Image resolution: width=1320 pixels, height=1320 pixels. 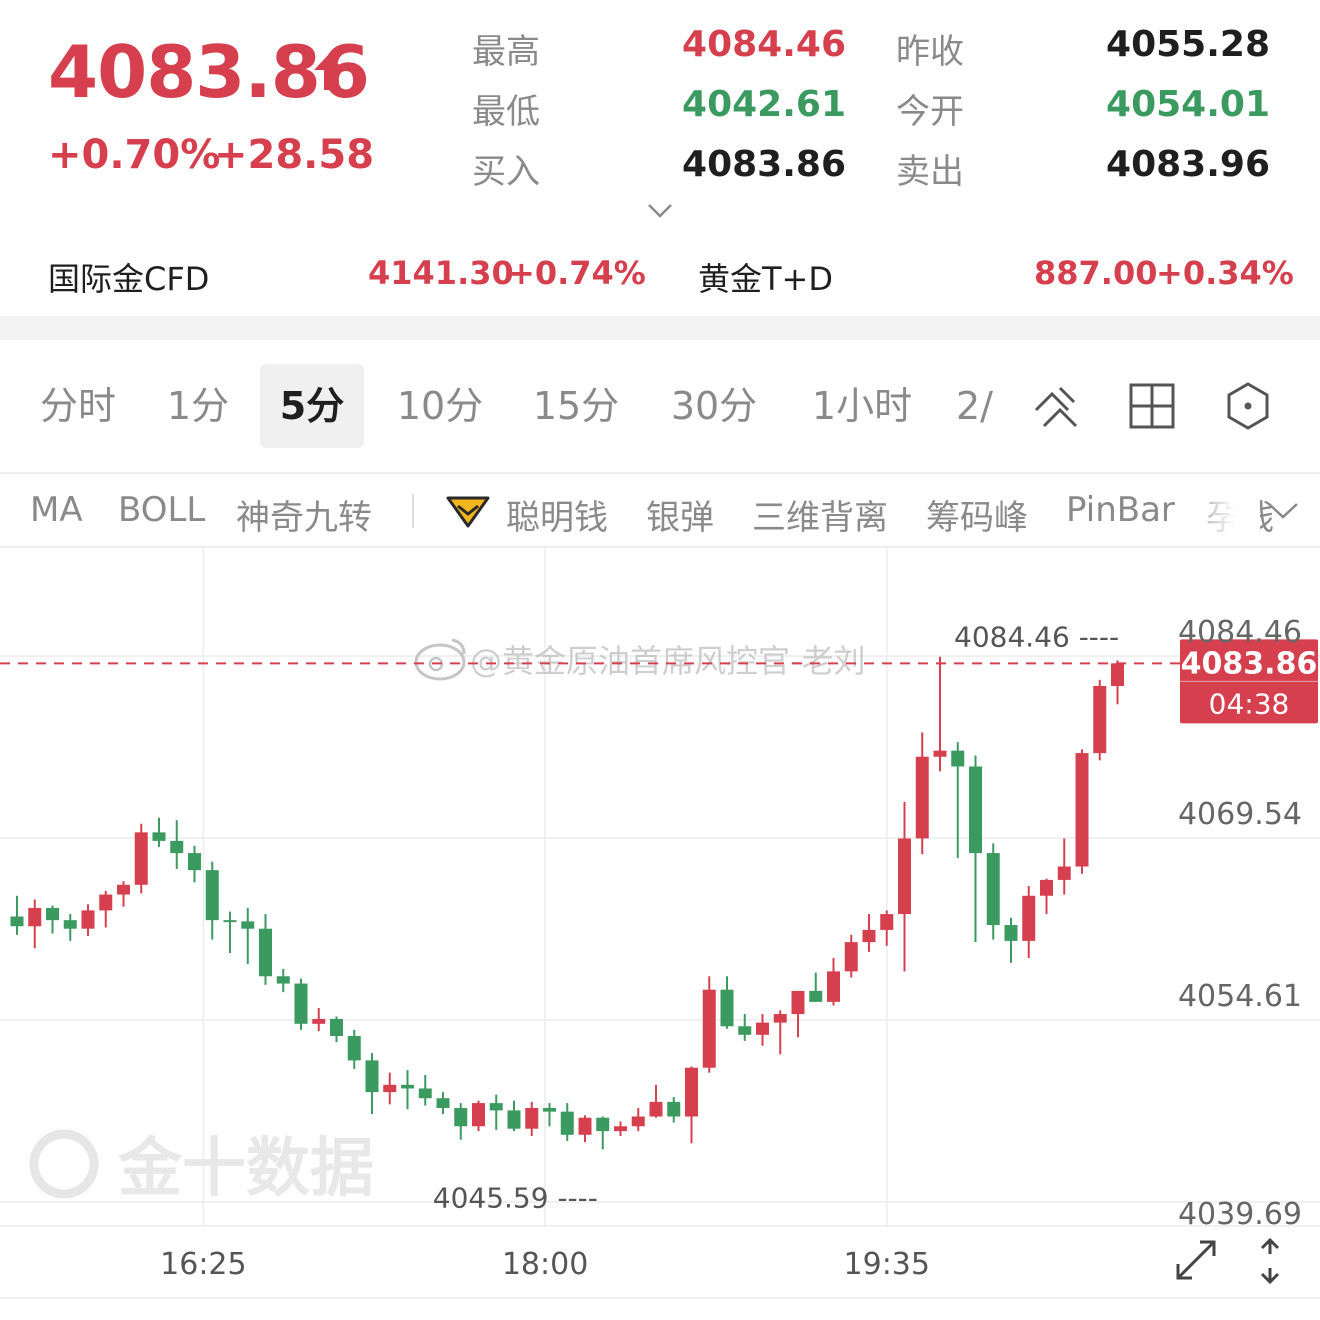 I want to click on indicator-ma: MA, so click(x=56, y=510).